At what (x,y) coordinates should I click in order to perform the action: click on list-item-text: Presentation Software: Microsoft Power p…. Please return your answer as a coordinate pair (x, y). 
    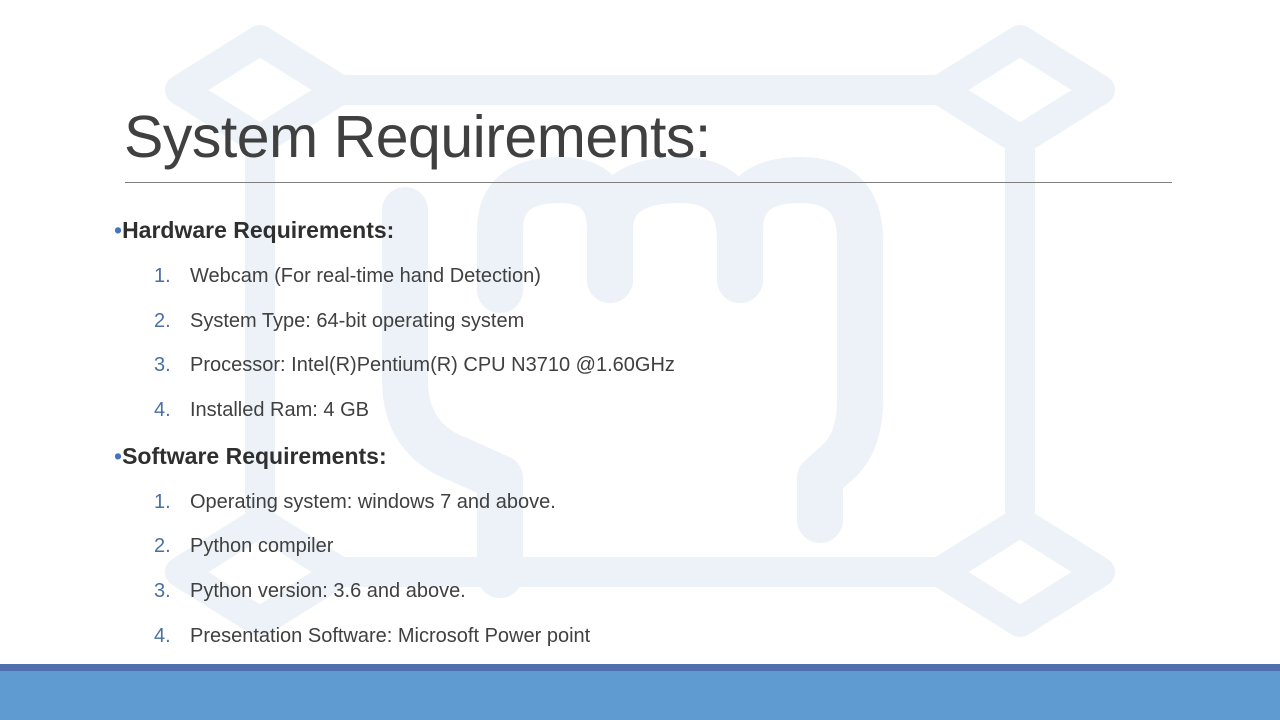
    Looking at the image, I should click on (390, 636).